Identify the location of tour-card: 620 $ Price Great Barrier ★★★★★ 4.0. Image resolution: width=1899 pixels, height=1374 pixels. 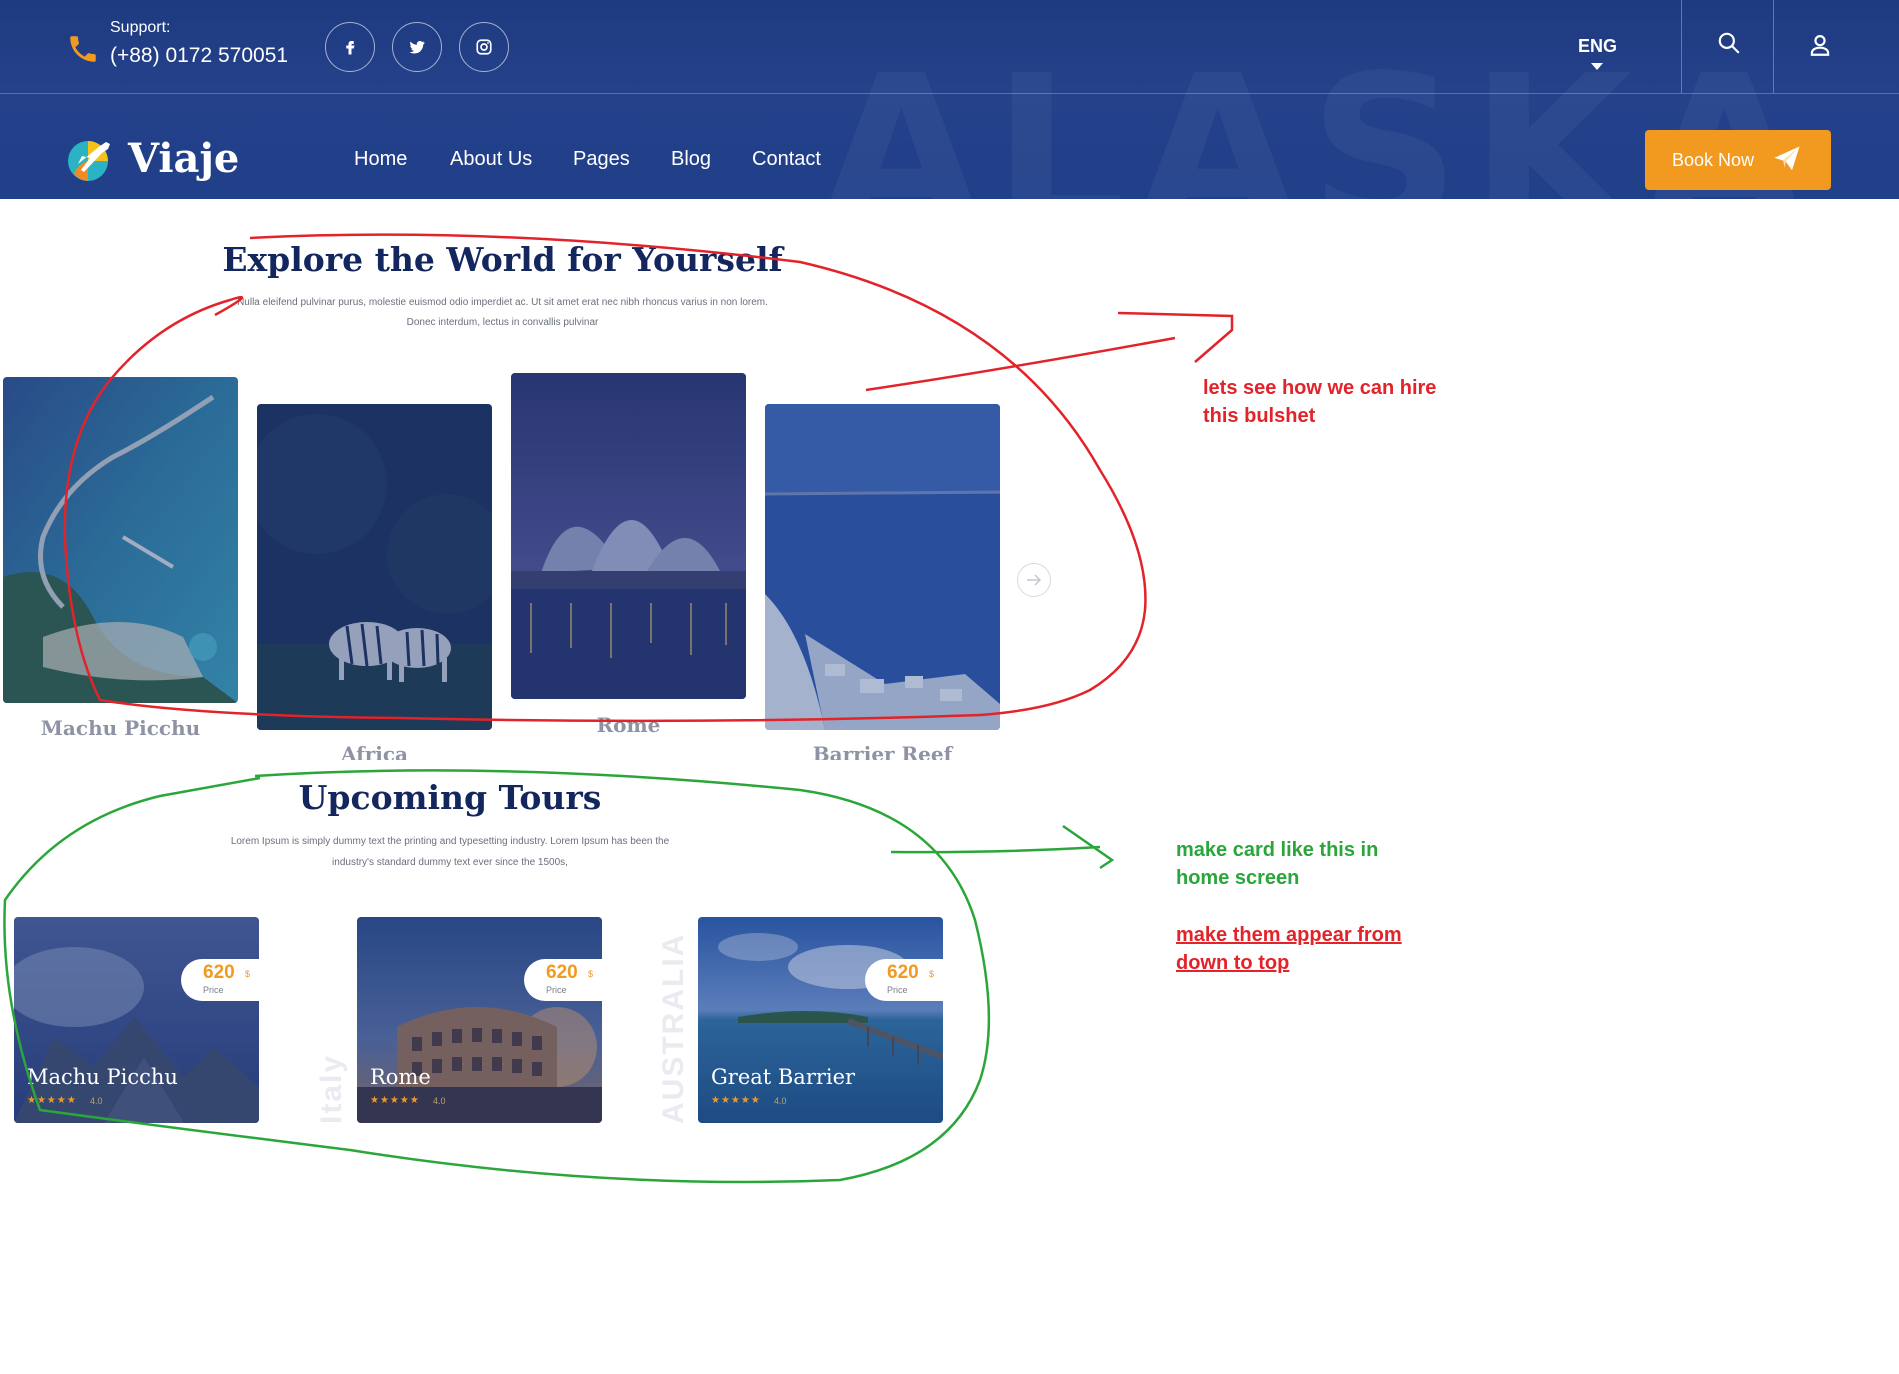
(820, 1020).